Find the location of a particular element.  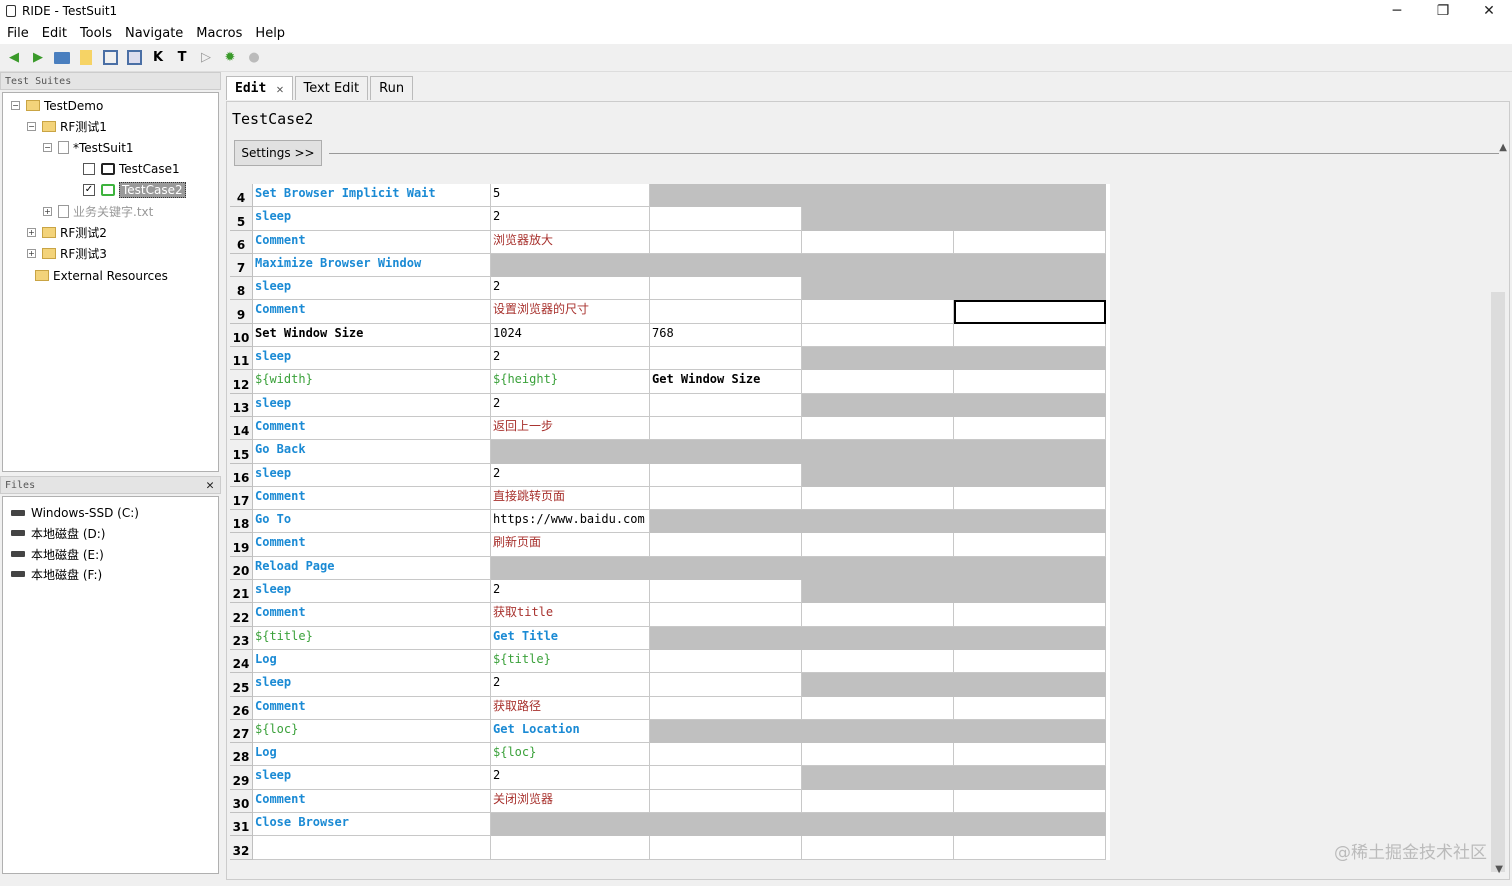

grid-cell: ${title} is located at coordinates (372, 638).